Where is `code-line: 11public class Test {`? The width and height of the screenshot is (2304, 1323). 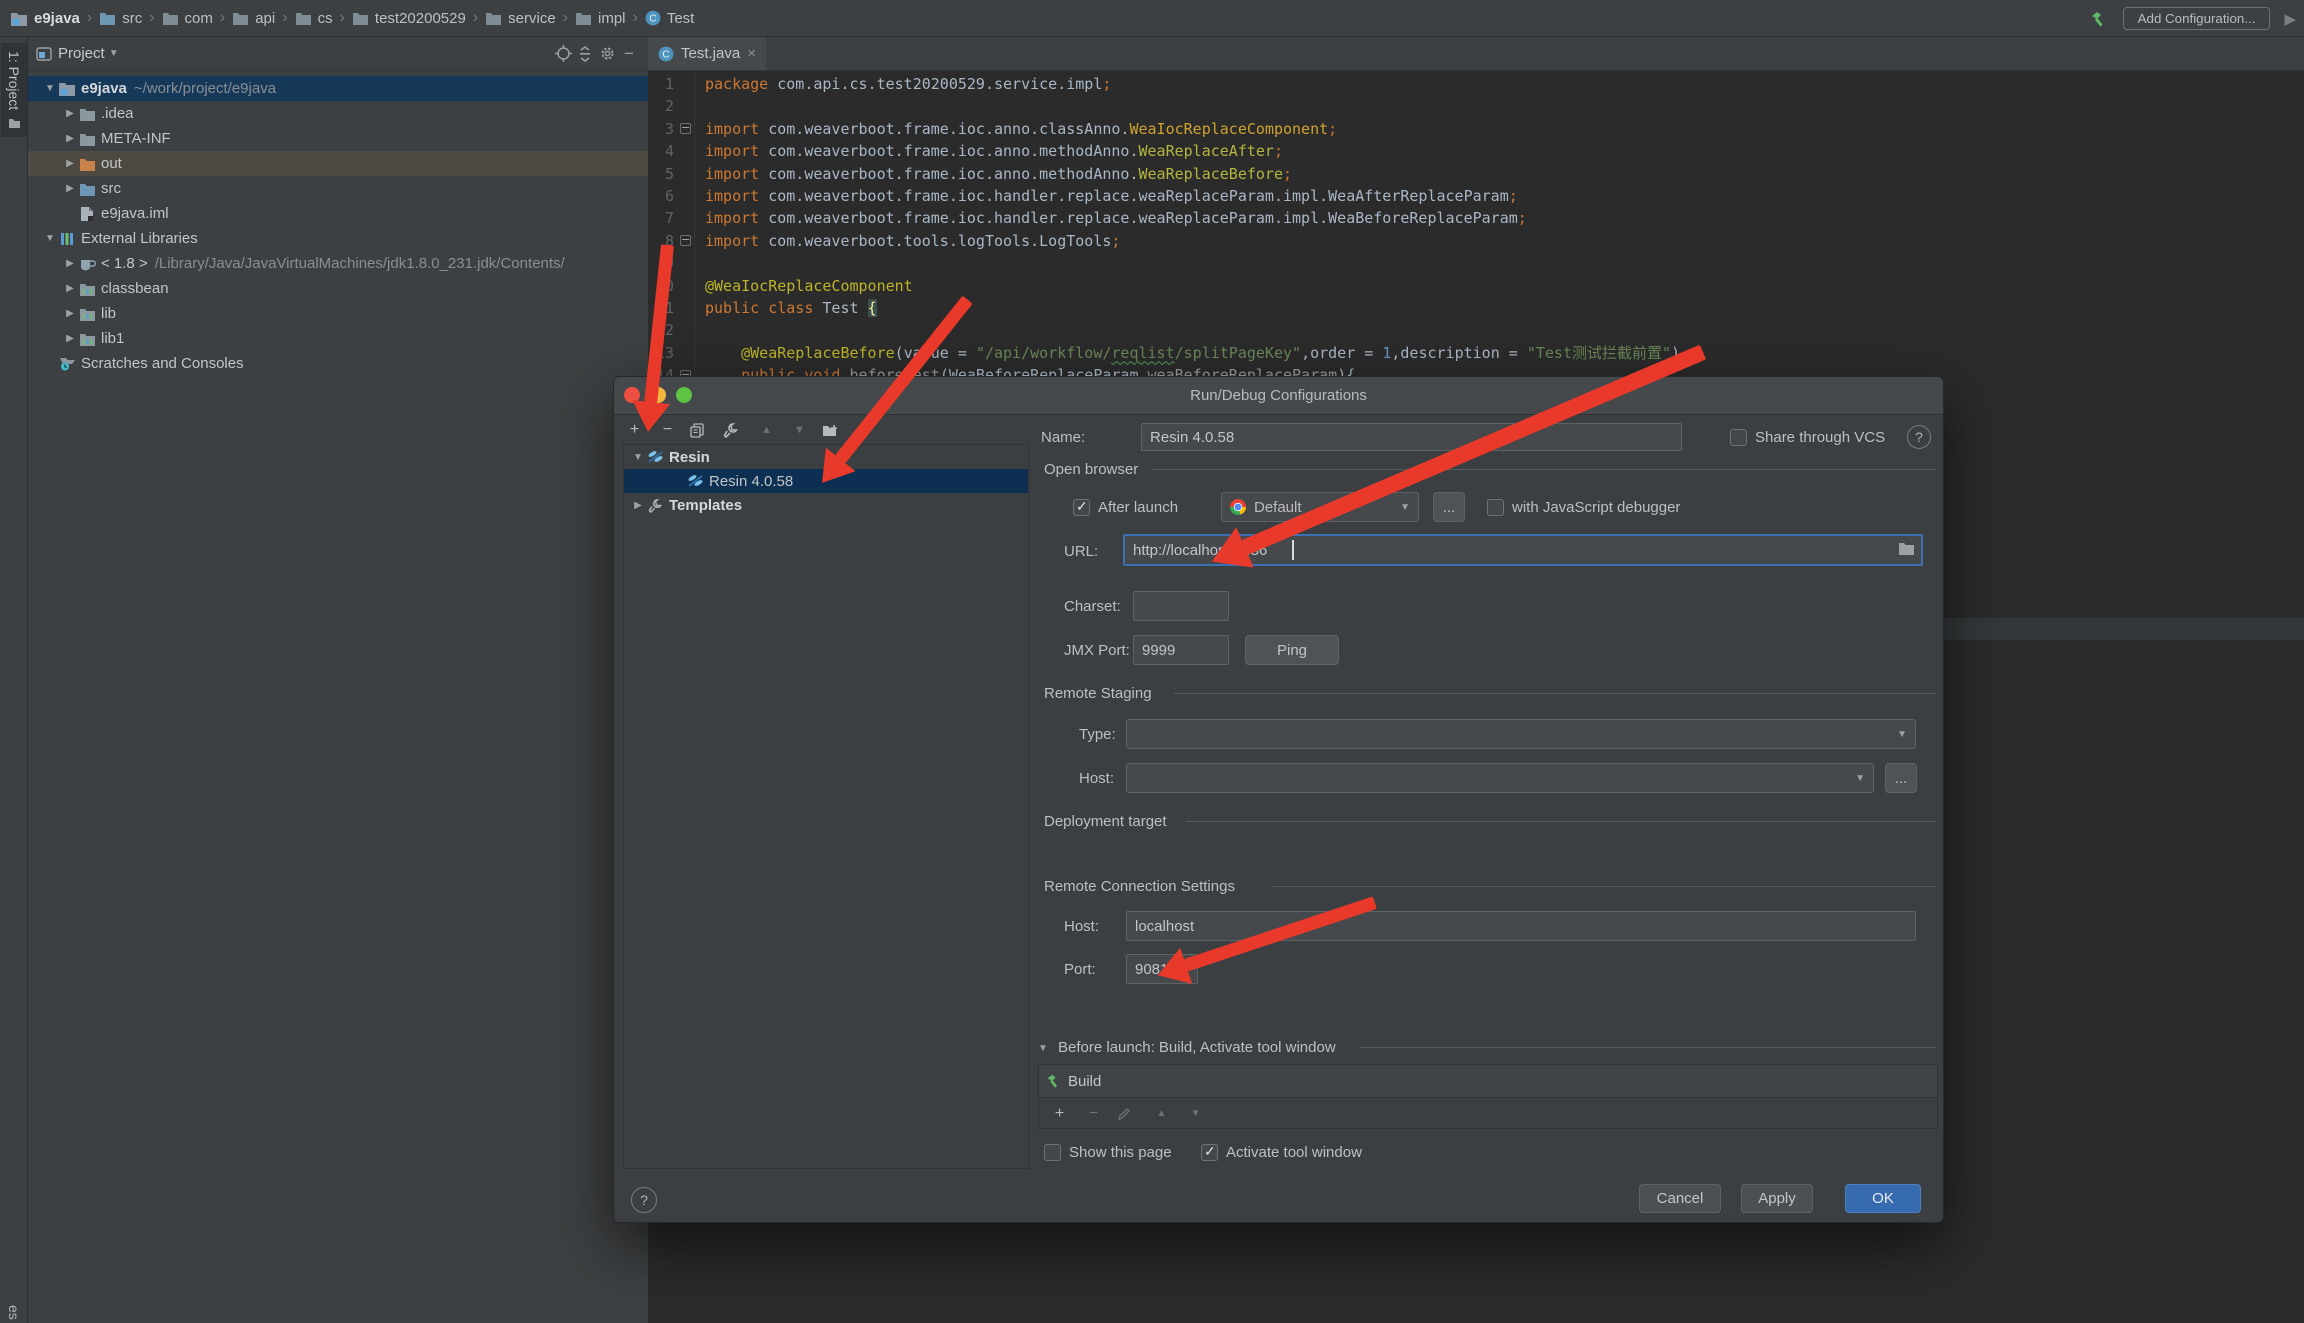 code-line: 11public class Test { is located at coordinates (1476, 308).